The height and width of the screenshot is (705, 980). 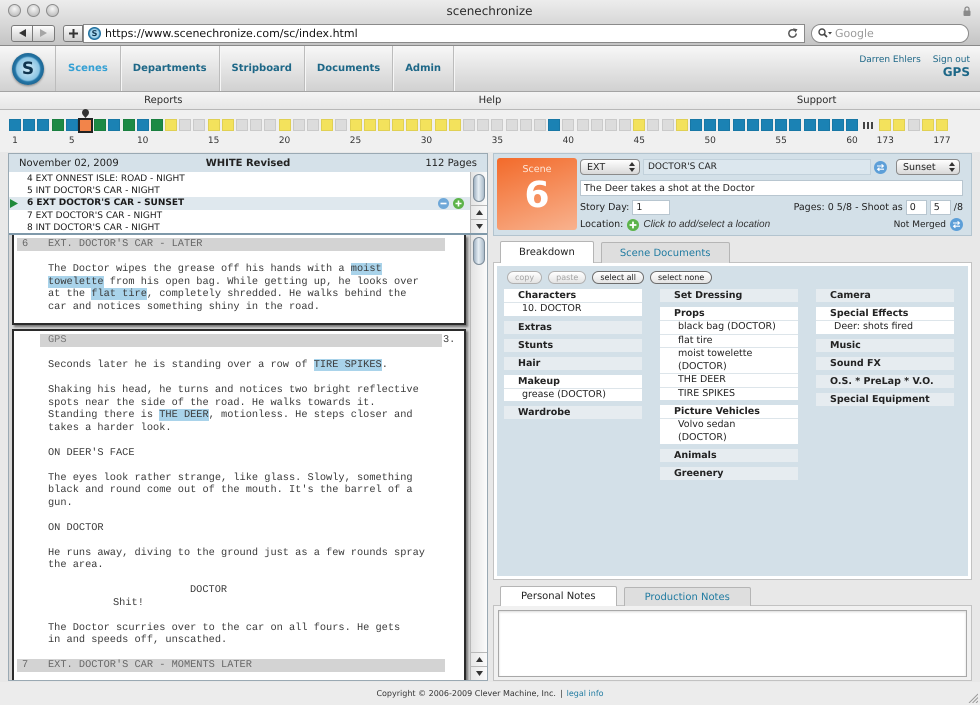 What do you see at coordinates (729, 379) in the screenshot?
I see `category-item: THE DEER` at bounding box center [729, 379].